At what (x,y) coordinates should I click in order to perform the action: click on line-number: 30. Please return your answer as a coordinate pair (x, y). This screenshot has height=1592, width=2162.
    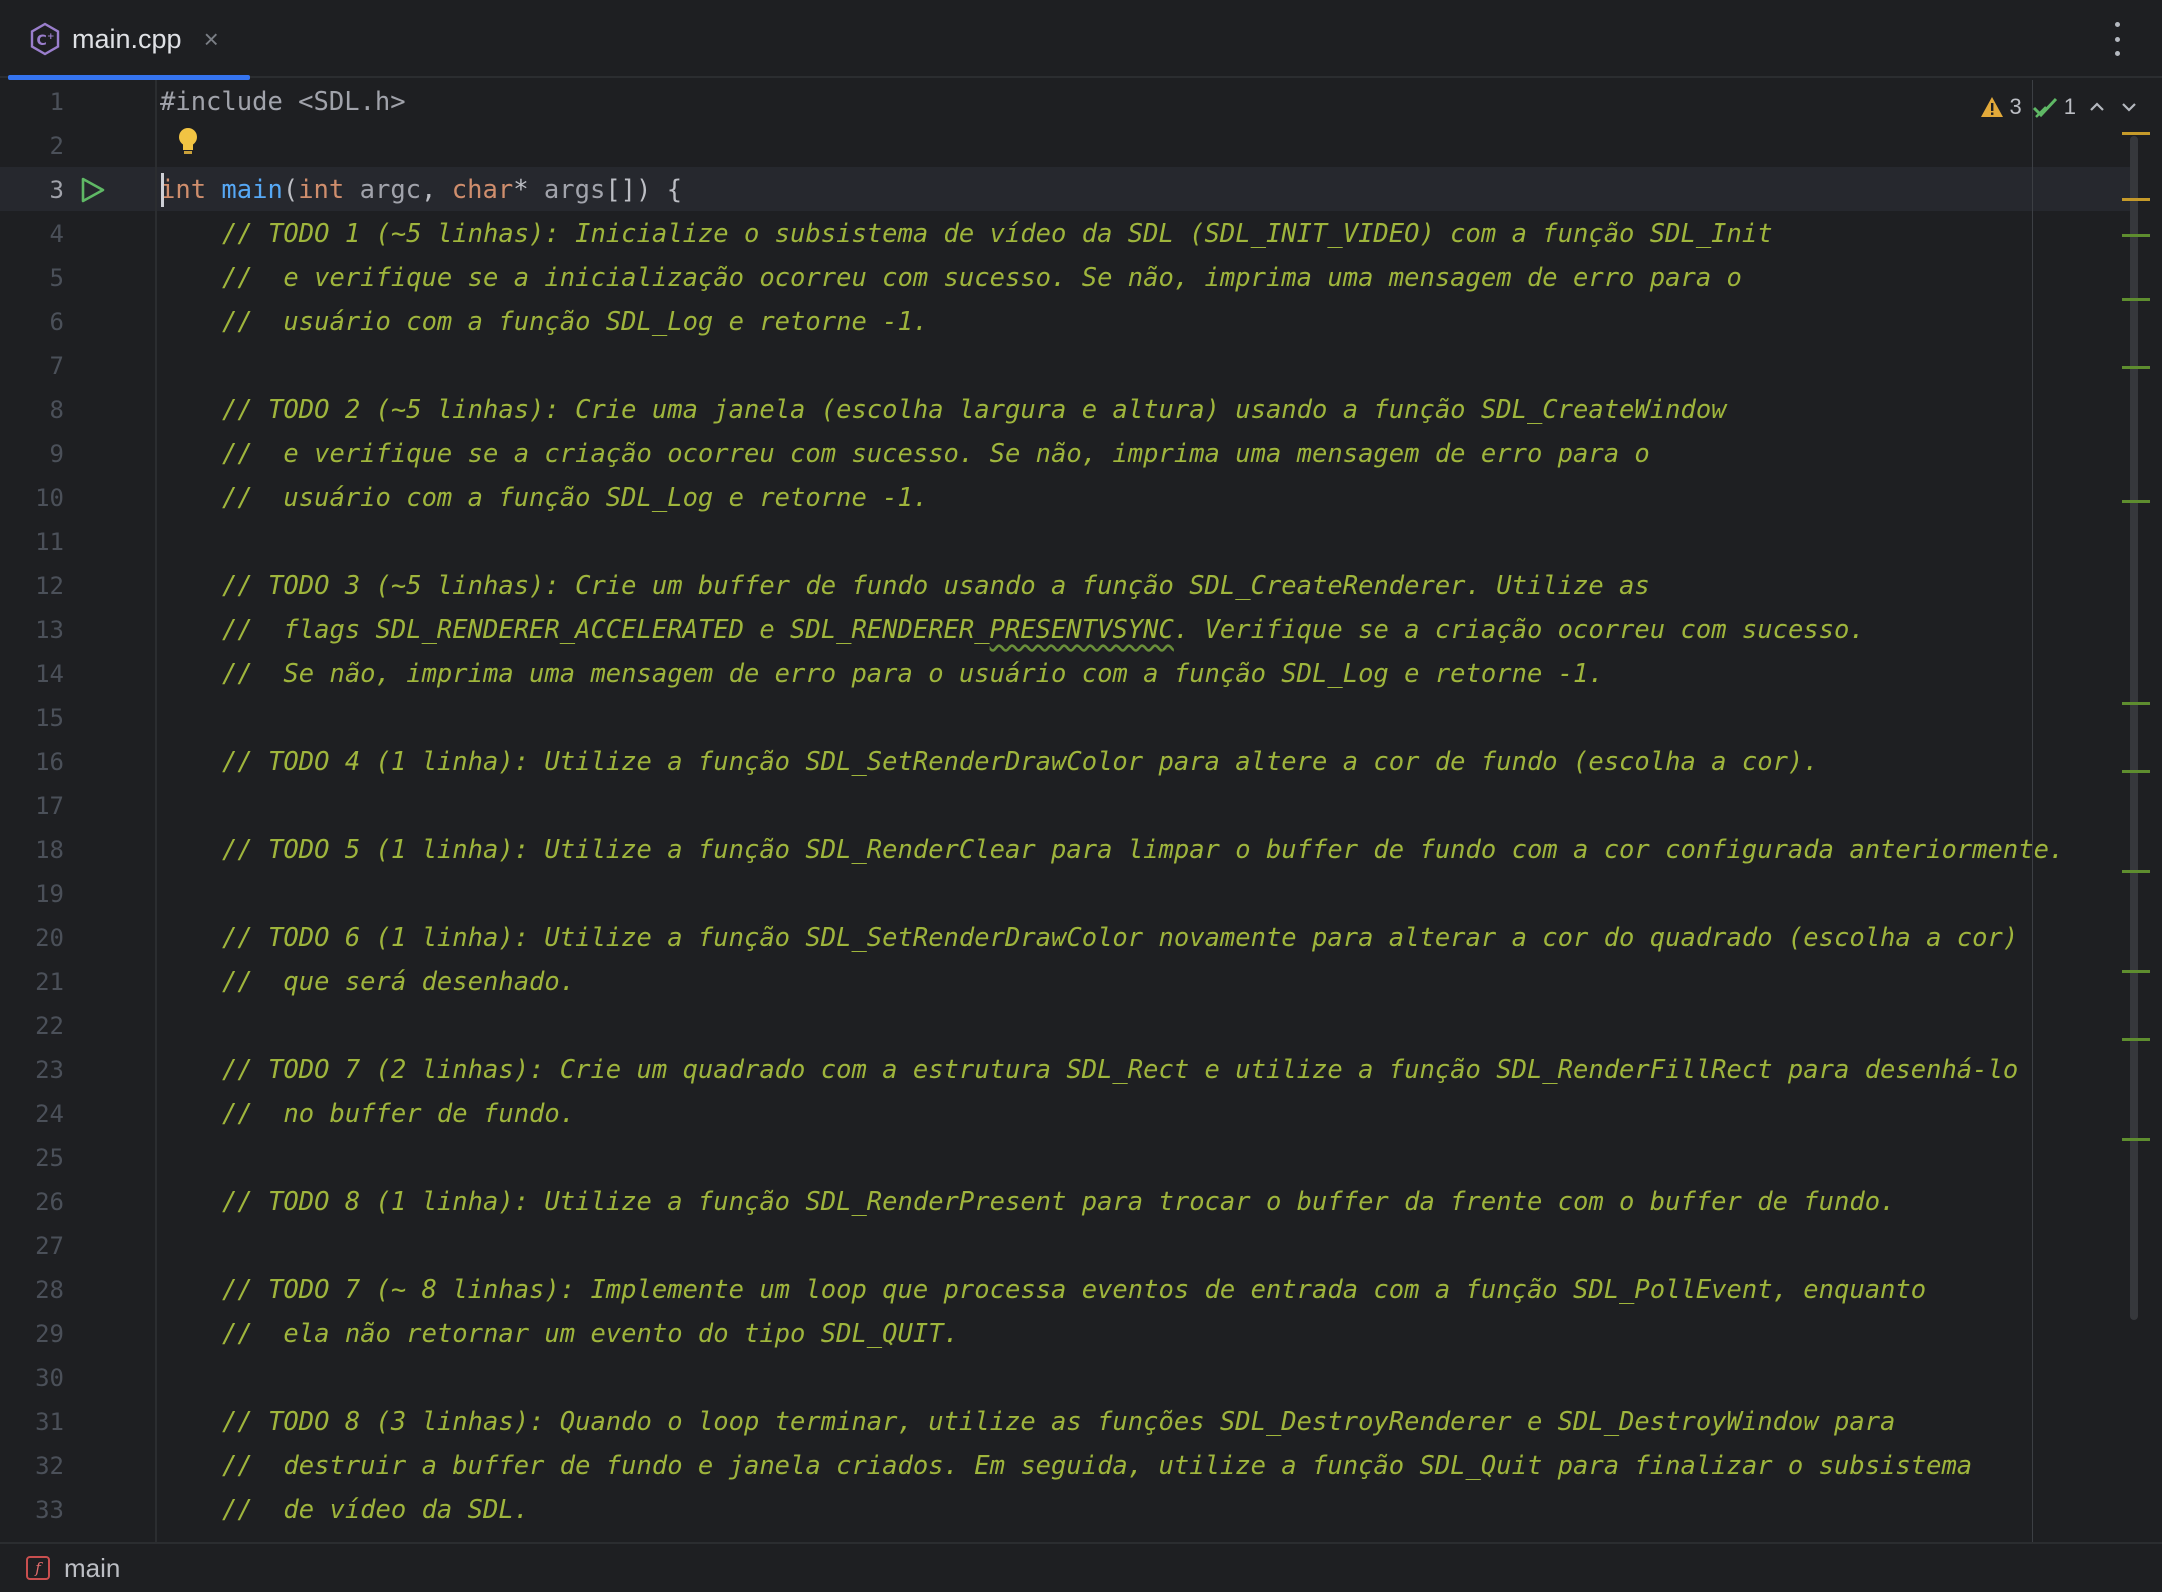
    Looking at the image, I should click on (32, 1378).